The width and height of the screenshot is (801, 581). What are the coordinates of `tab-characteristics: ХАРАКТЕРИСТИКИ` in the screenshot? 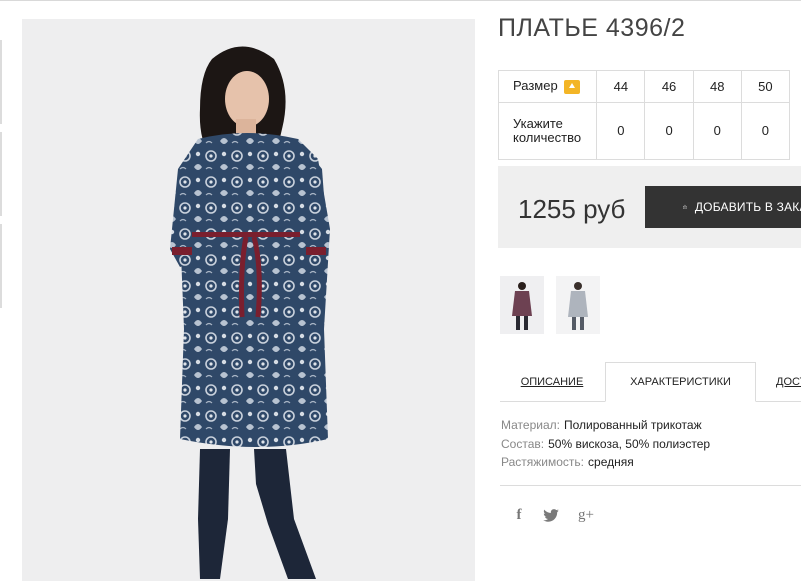 It's located at (680, 382).